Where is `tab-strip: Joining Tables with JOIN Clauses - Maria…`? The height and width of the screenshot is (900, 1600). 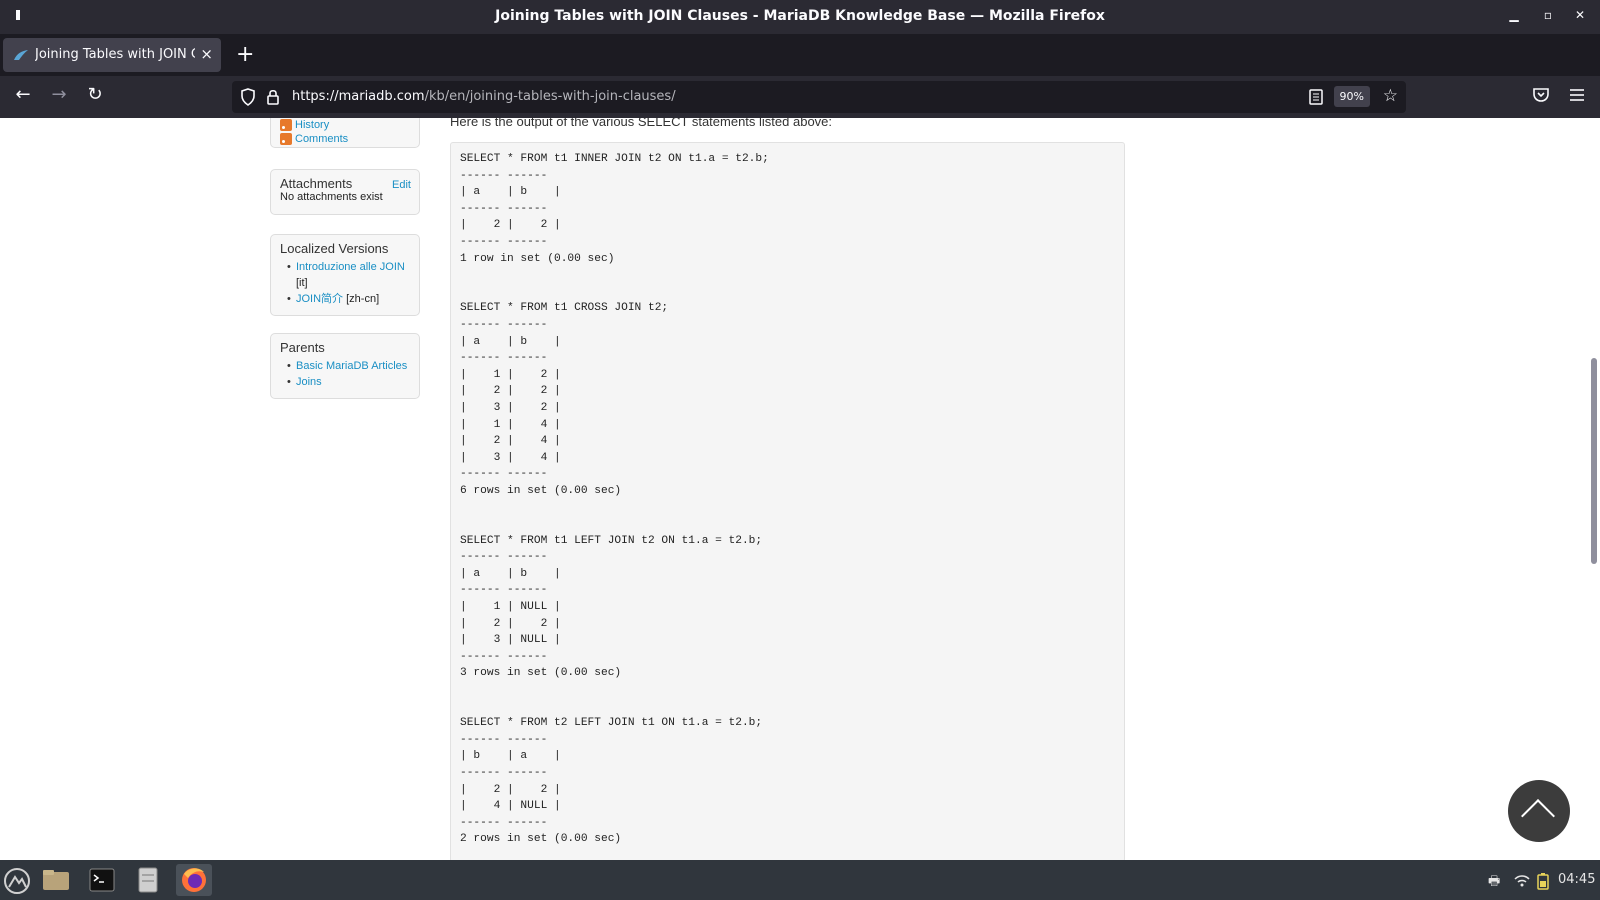 tab-strip: Joining Tables with JOIN Clauses - Maria… is located at coordinates (800, 55).